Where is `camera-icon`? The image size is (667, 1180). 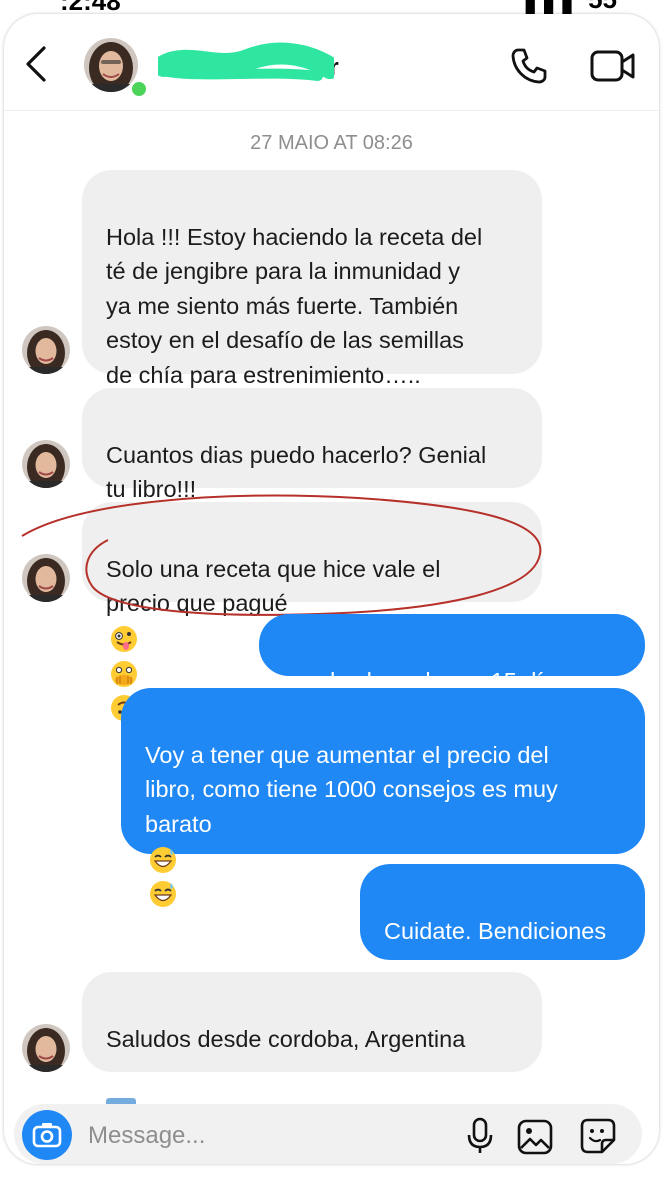
camera-icon is located at coordinates (47, 1135).